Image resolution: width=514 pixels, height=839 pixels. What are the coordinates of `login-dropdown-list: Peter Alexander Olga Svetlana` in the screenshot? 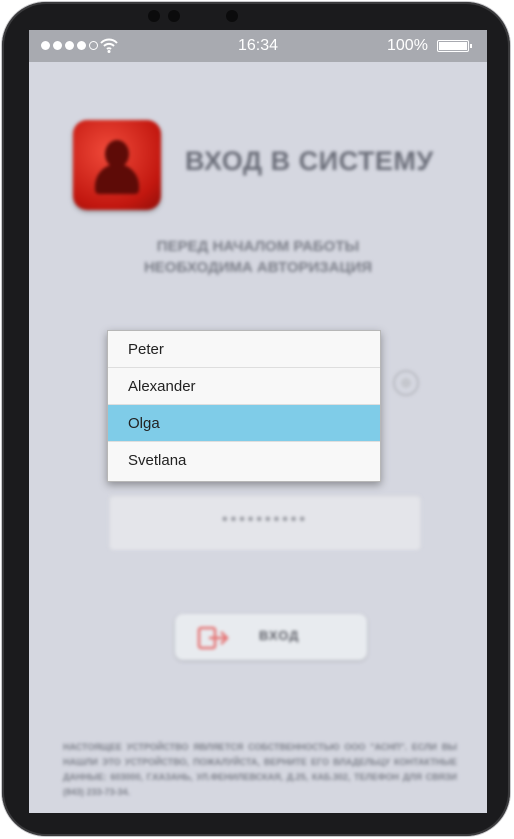 It's located at (244, 406).